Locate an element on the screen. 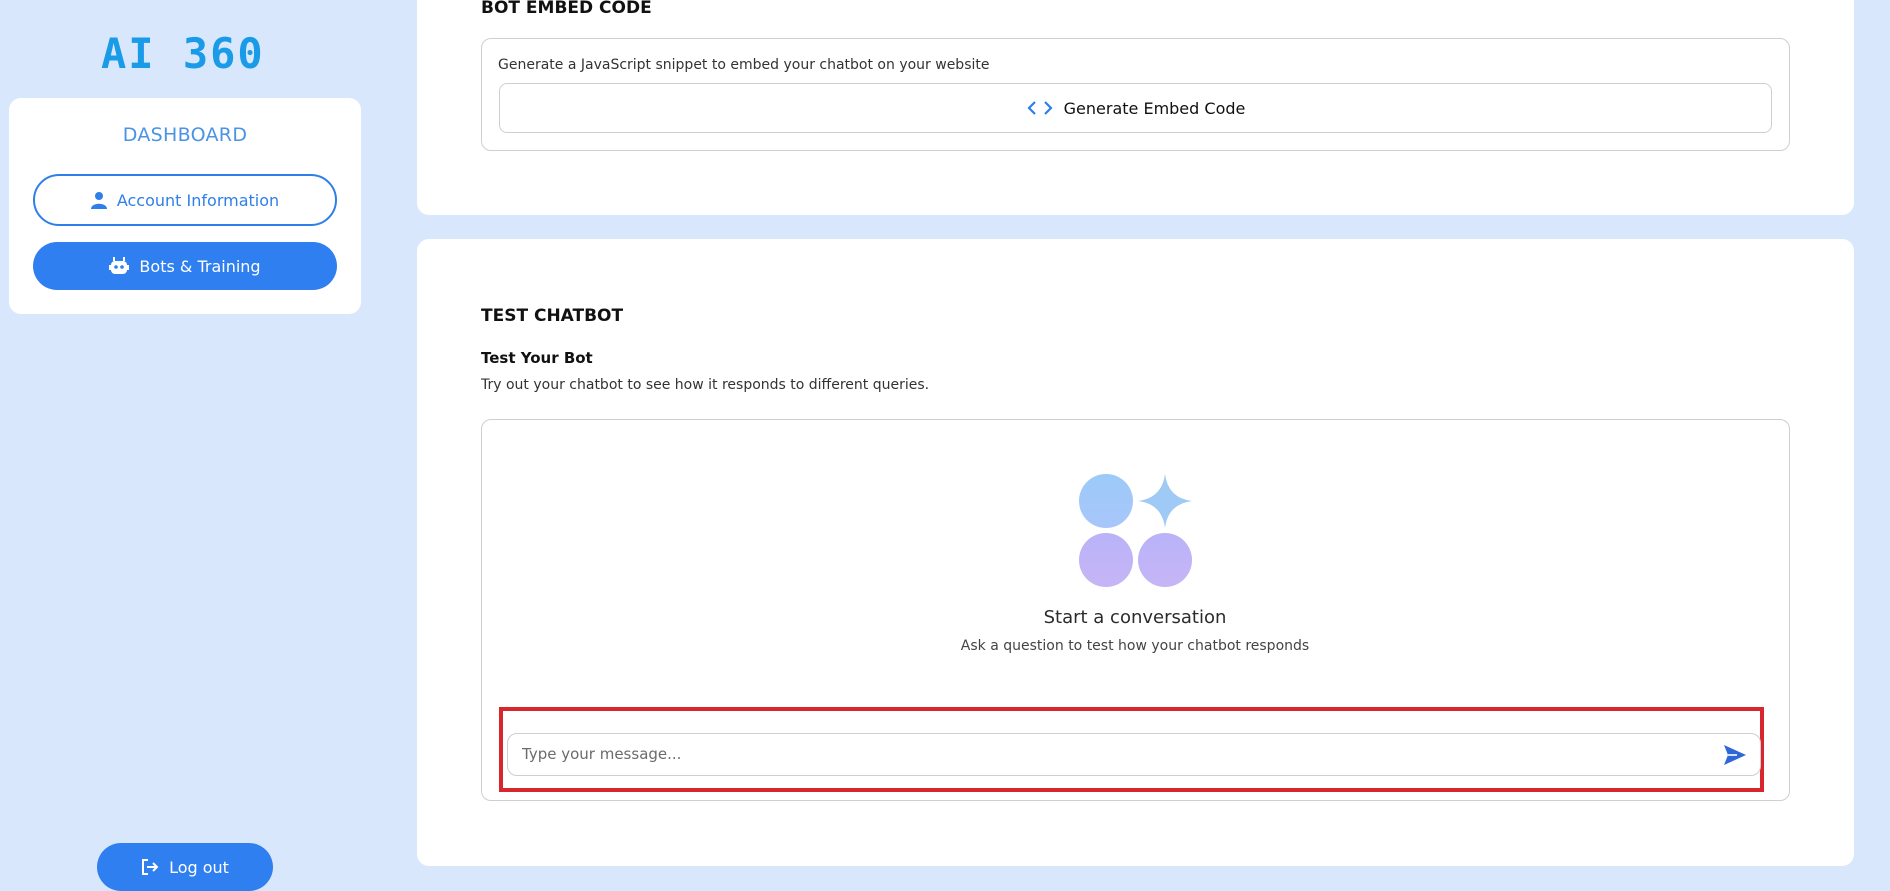  logout-button: Log out is located at coordinates (185, 867).